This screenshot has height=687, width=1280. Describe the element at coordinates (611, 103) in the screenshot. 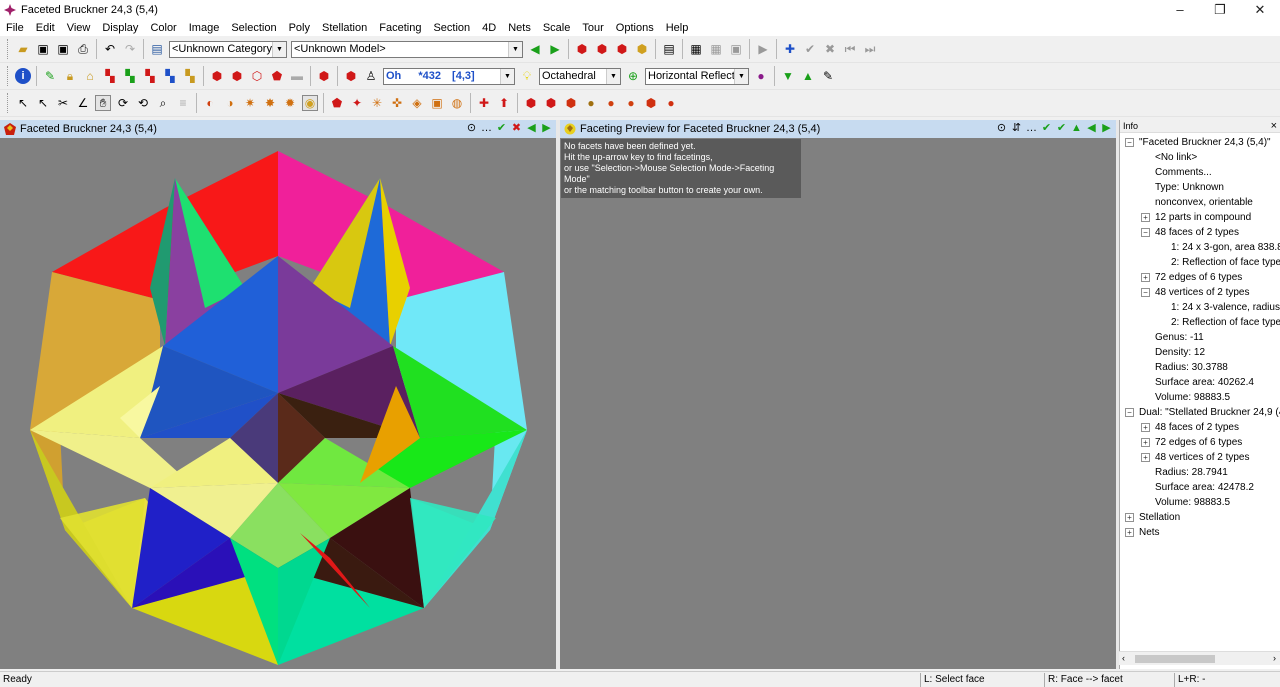

I see `solid-e-icon: ●` at that location.